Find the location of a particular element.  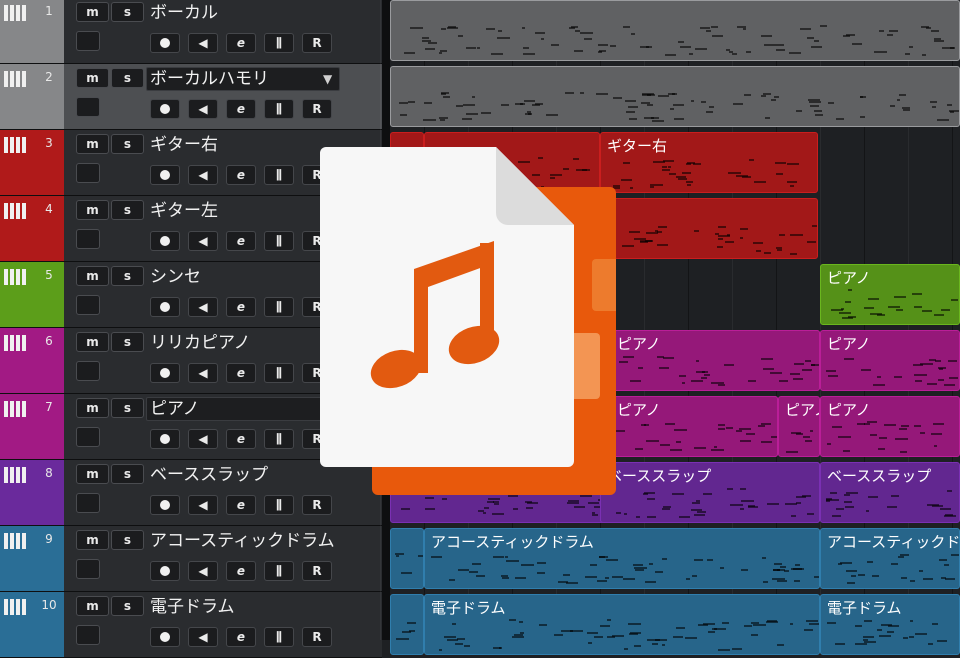

track-name: 電子ドラム is located at coordinates (245, 607).